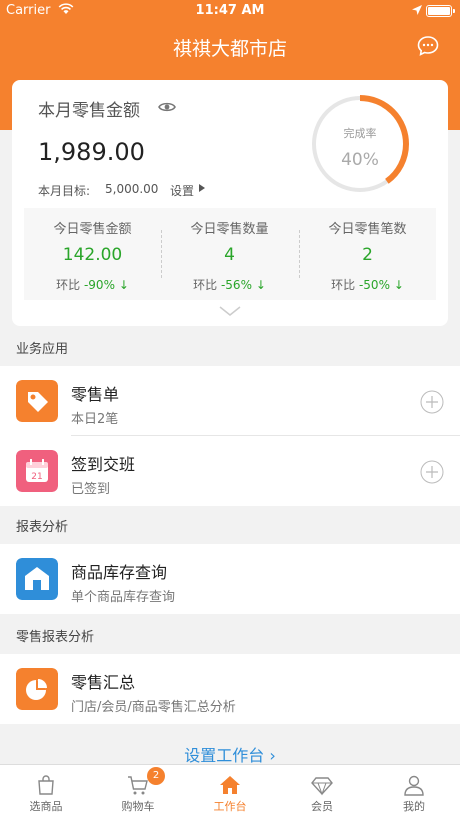 Image resolution: width=460 pixels, height=818 pixels. Describe the element at coordinates (367, 229) in the screenshot. I see `stat-label: 今日零售笔数` at that location.